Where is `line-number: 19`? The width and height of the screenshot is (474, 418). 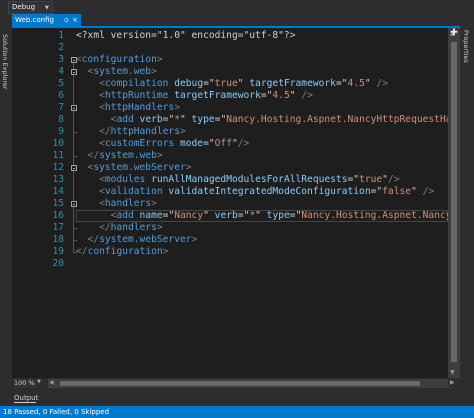
line-number: 19 is located at coordinates (58, 251).